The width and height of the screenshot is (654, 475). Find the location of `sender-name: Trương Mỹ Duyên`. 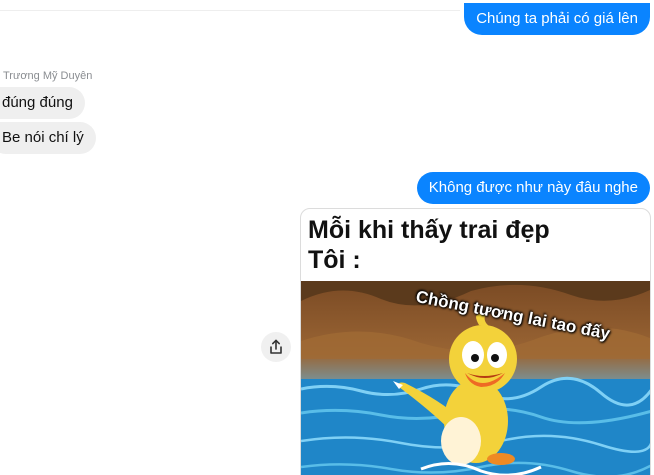

sender-name: Trương Mỹ Duyên is located at coordinates (48, 76).